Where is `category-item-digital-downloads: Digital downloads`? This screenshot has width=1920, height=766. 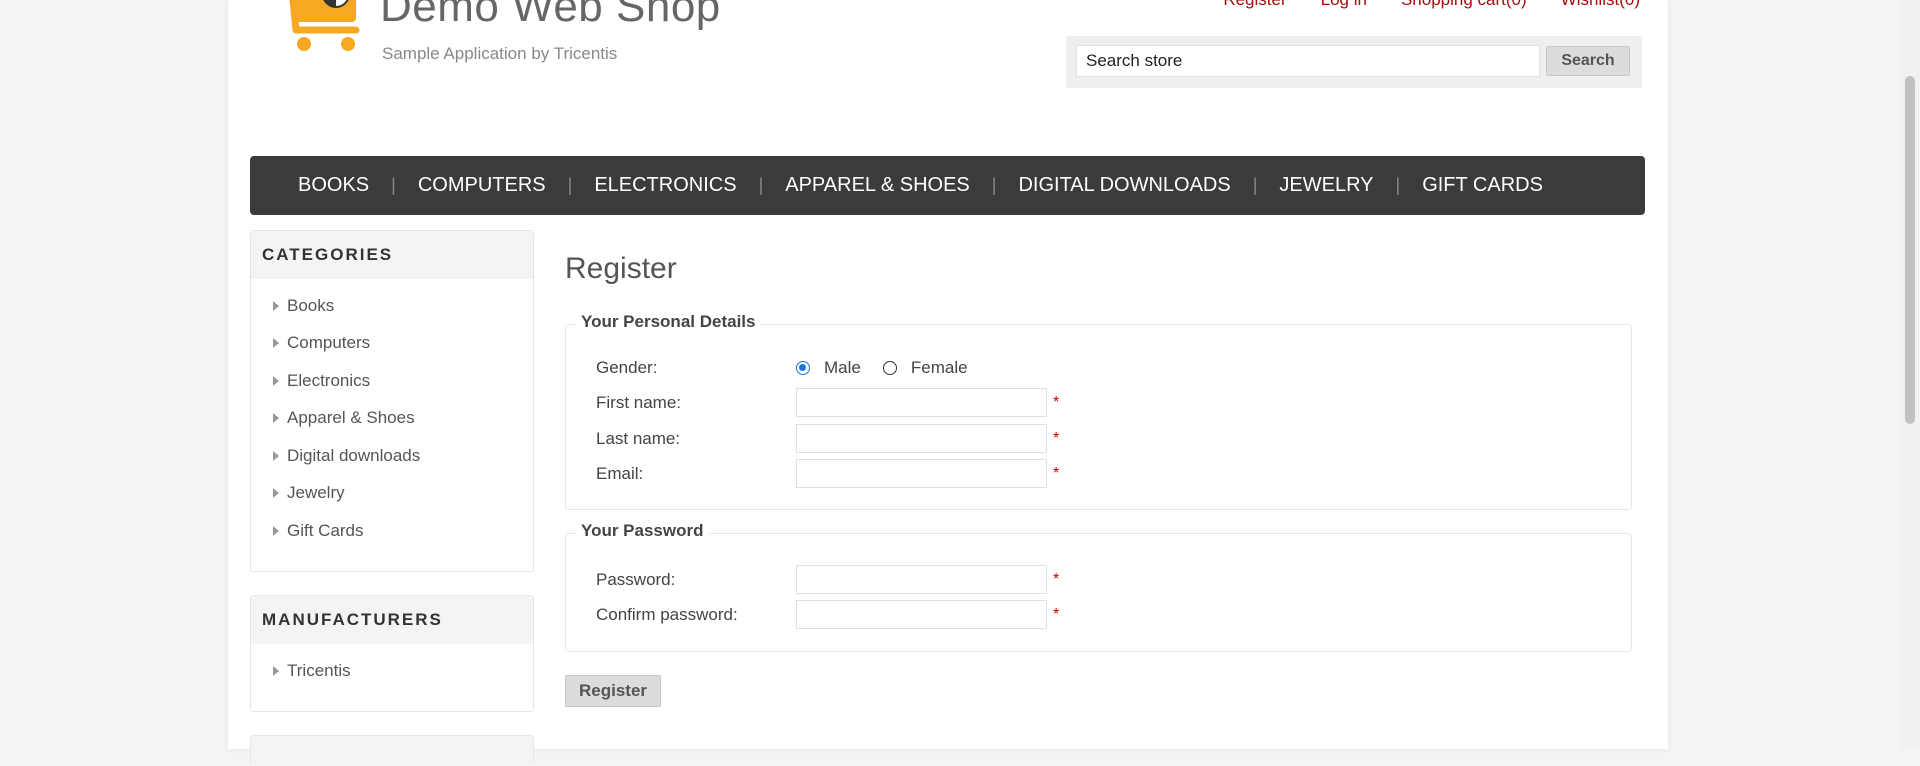
category-item-digital-downloads: Digital downloads is located at coordinates (392, 456).